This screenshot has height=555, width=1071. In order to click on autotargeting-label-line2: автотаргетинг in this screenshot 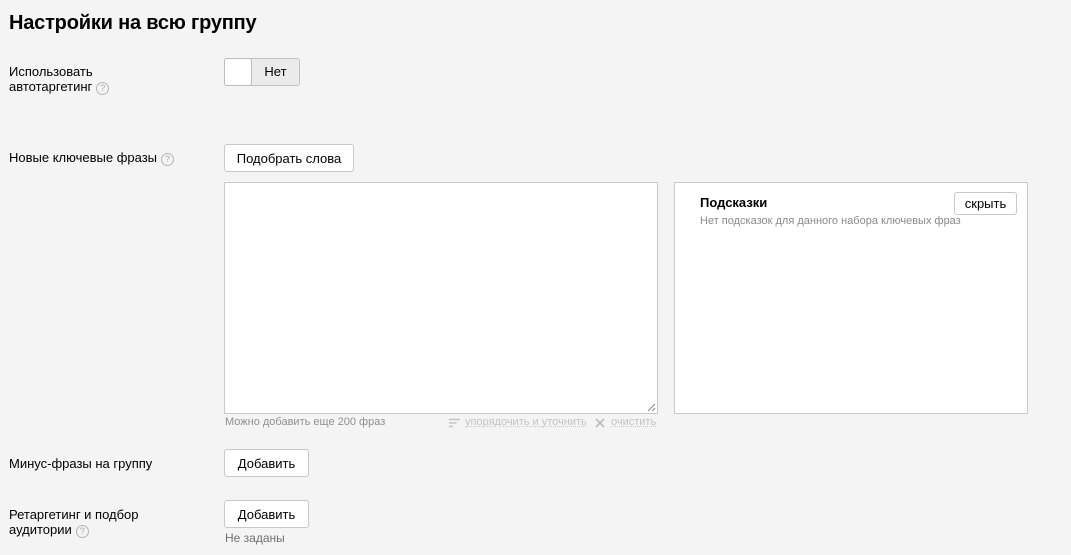, I will do `click(51, 86)`.